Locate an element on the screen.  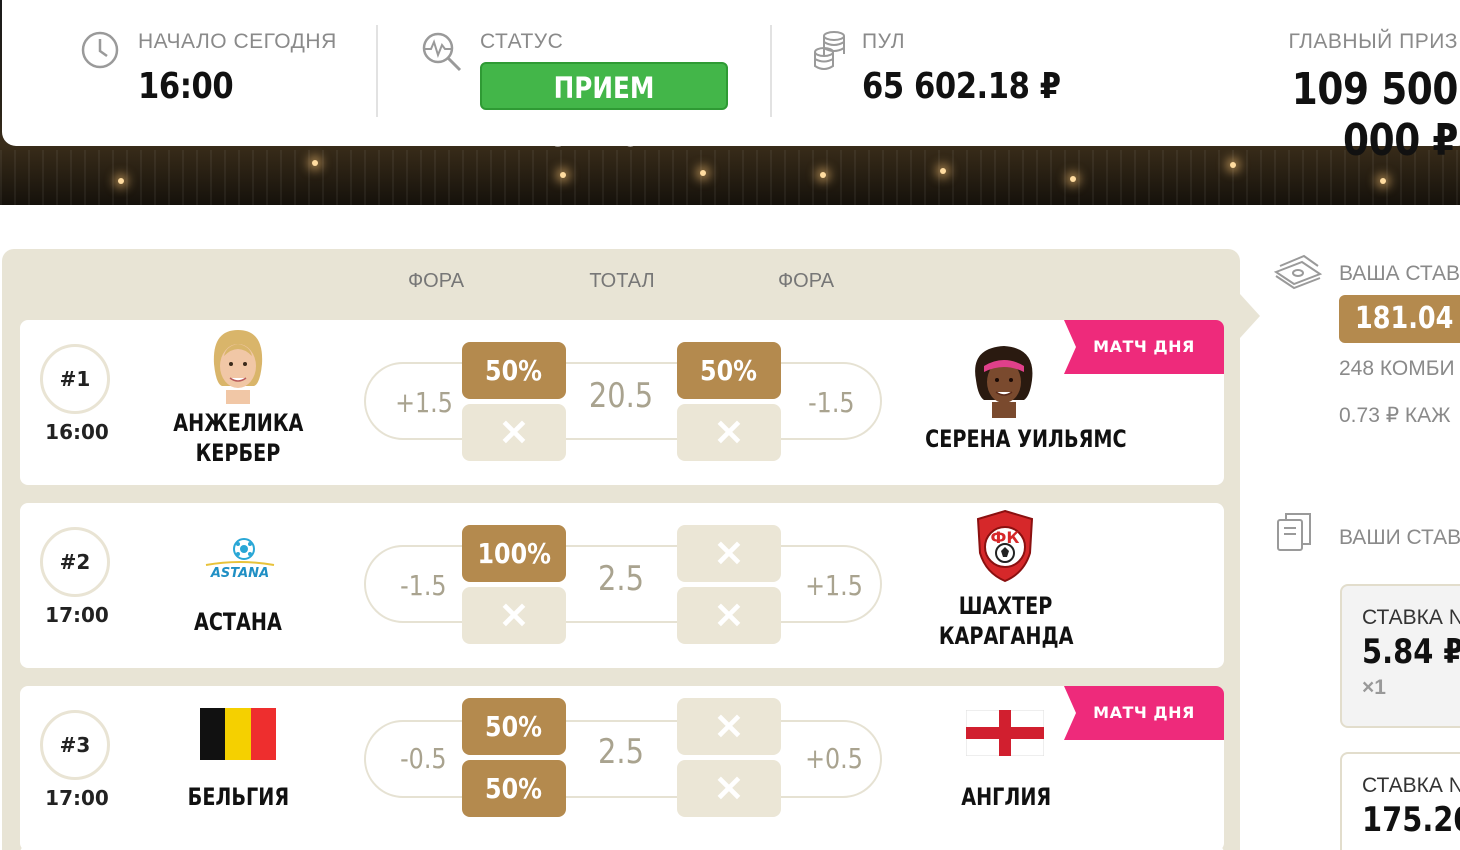
handicap-home: -0.5 is located at coordinates (423, 758).